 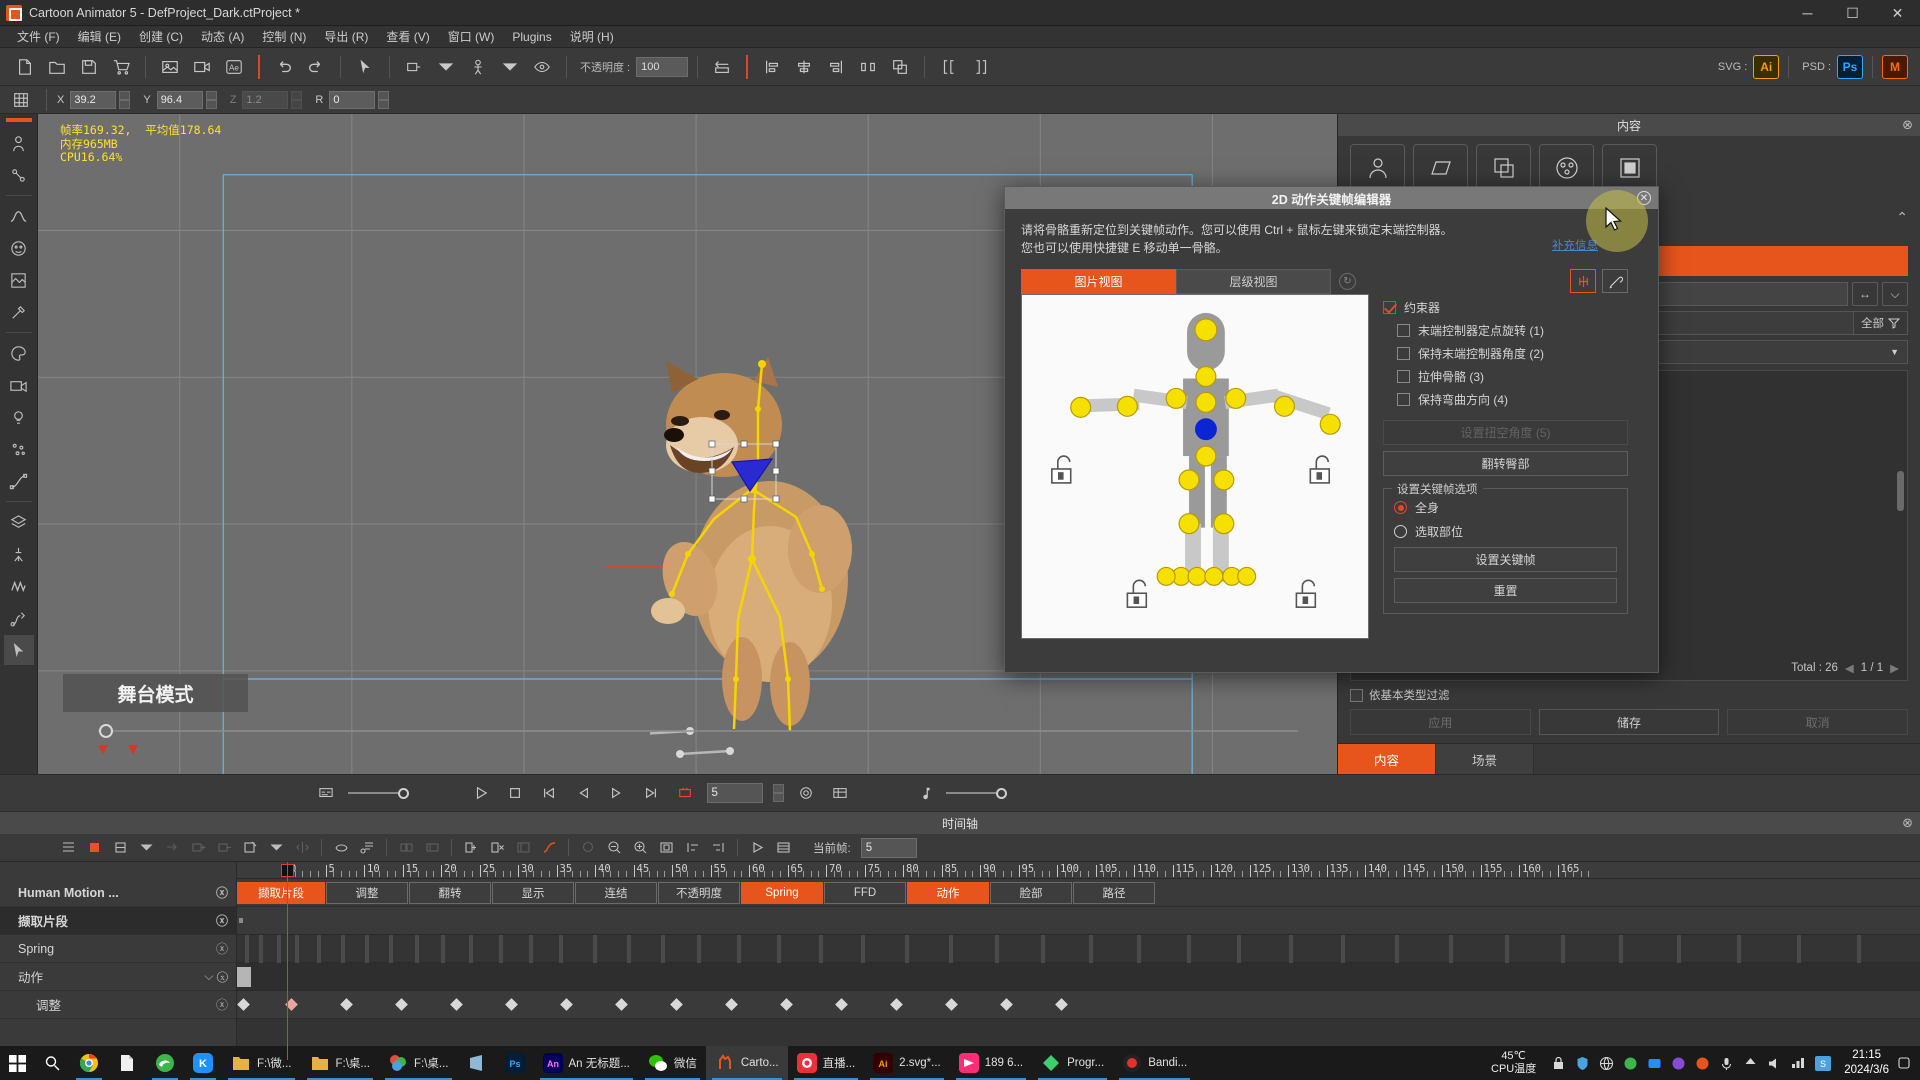 What do you see at coordinates (1702, 1063) in the screenshot?
I see `tray-orange-icon` at bounding box center [1702, 1063].